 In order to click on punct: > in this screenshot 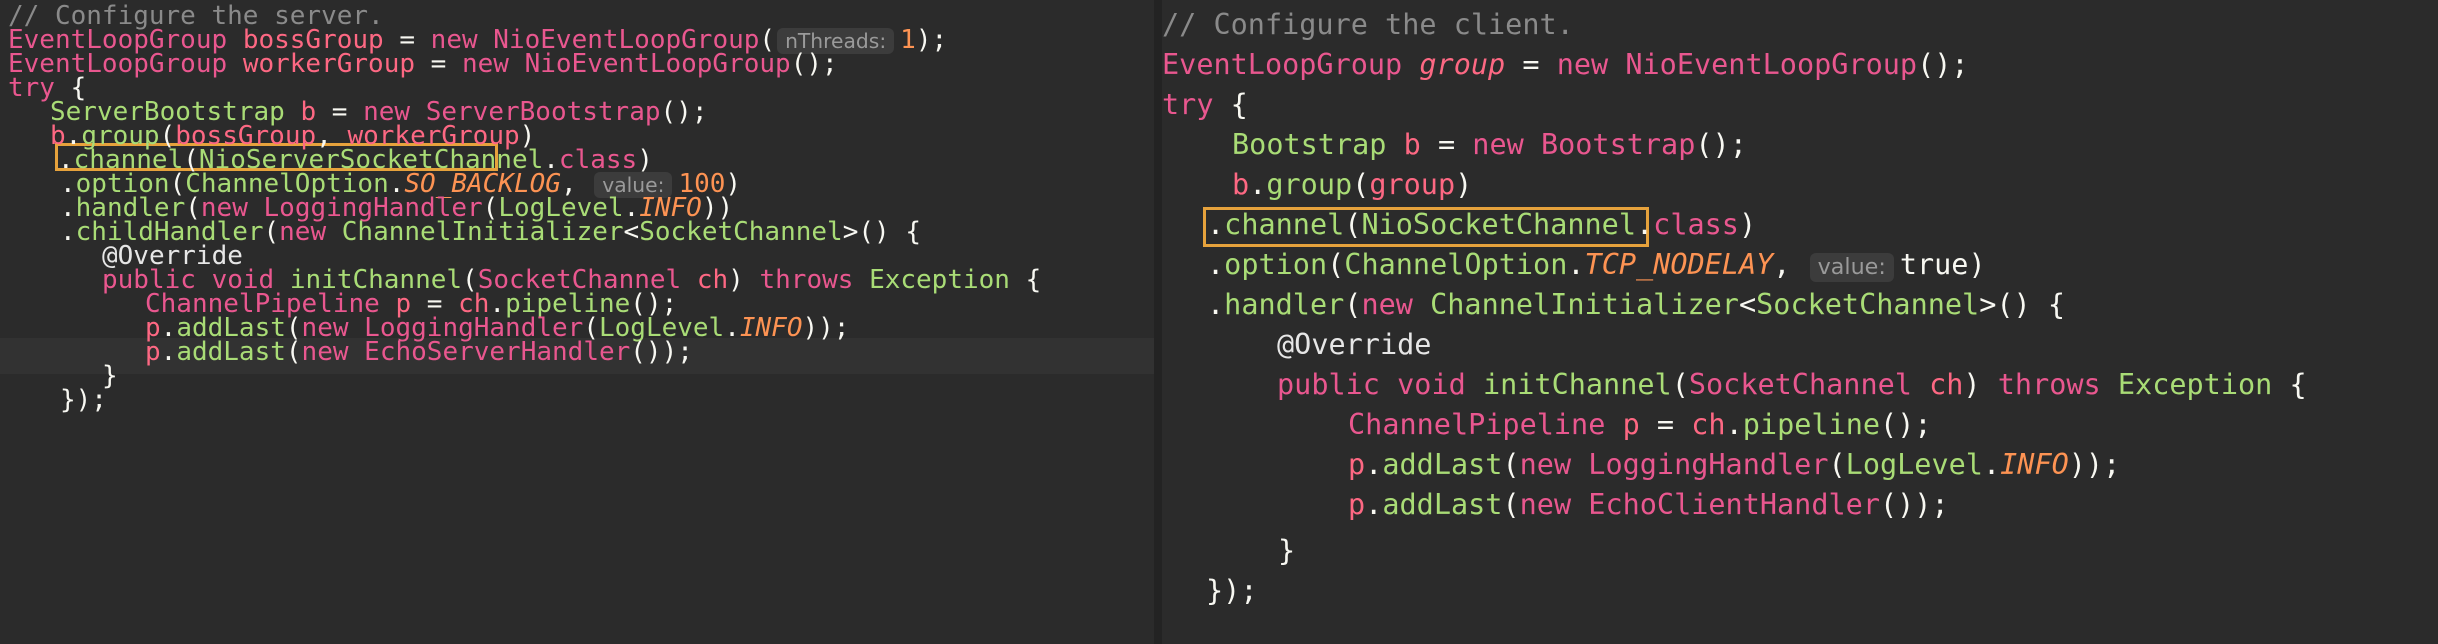, I will do `click(1988, 304)`.